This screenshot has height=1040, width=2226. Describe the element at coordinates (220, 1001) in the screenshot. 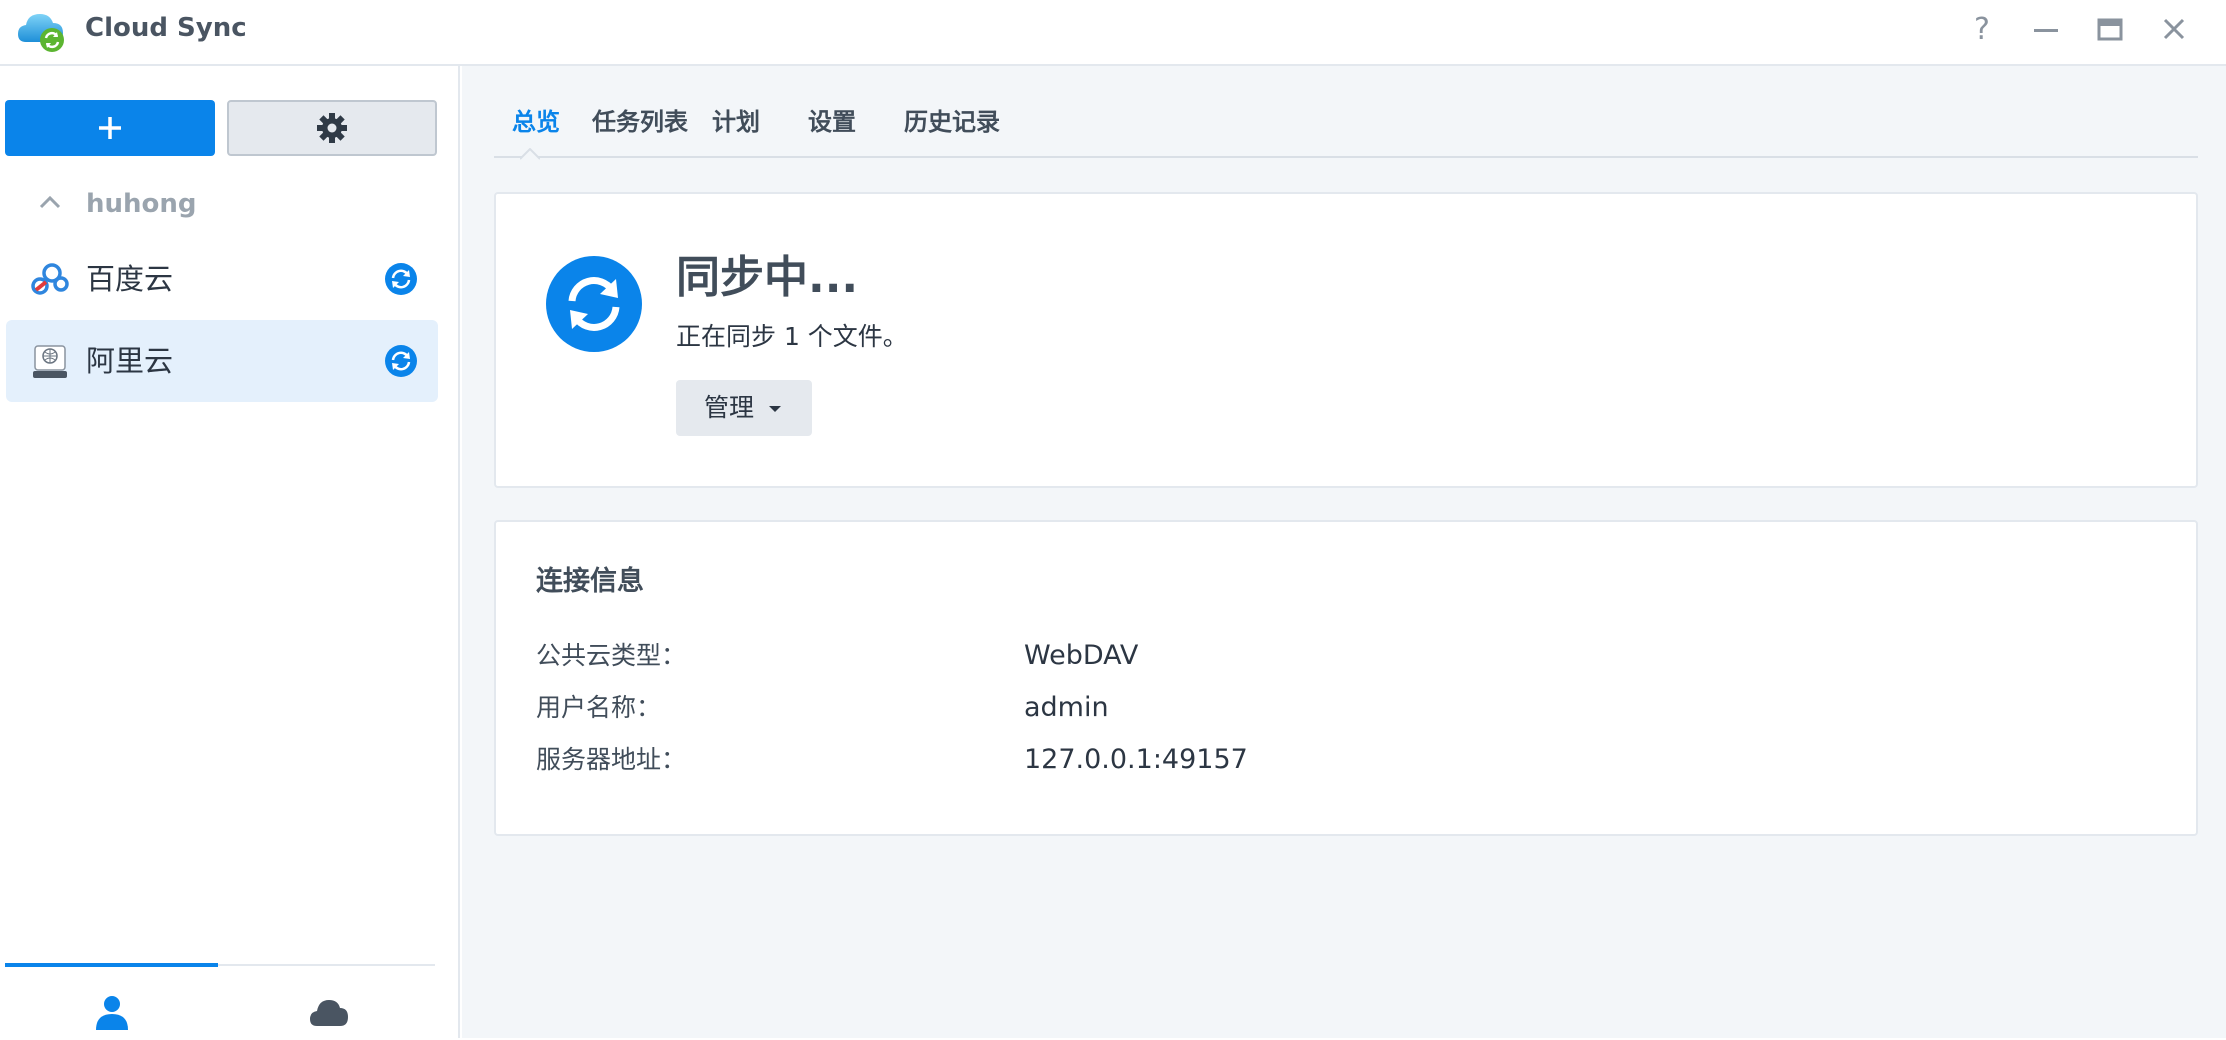

I see `sidebar-bottom-tabs` at that location.